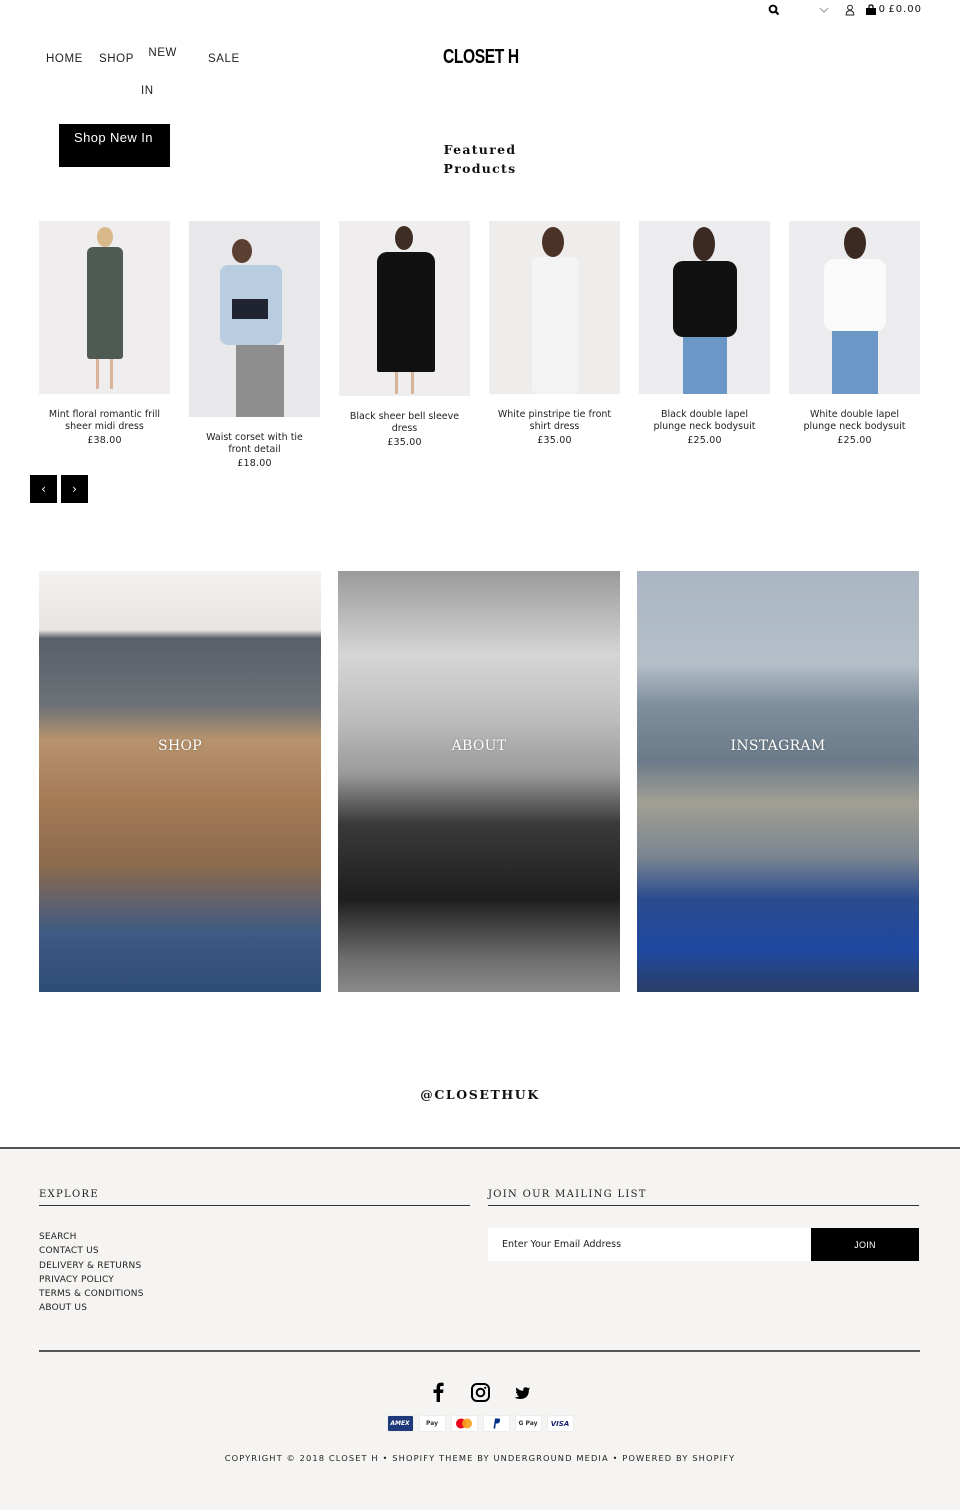 The width and height of the screenshot is (960, 1510). What do you see at coordinates (254, 463) in the screenshot?
I see `product-price: £18.00` at bounding box center [254, 463].